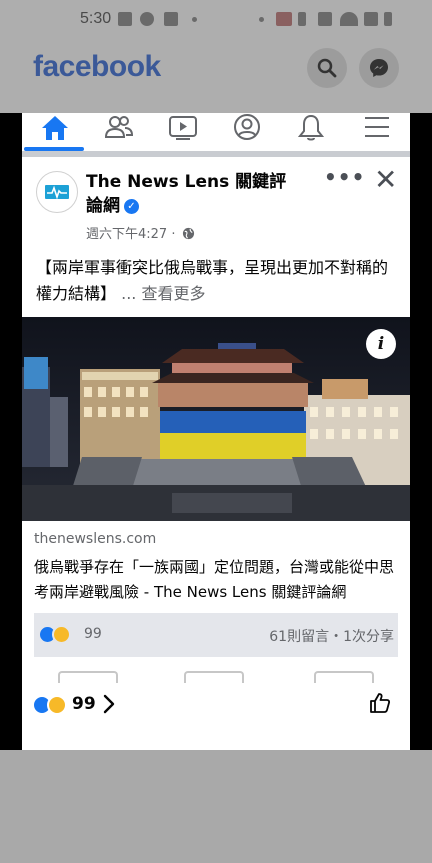 Image resolution: width=432 pixels, height=863 pixels. What do you see at coordinates (344, 177) in the screenshot?
I see `more-options-button: •••` at bounding box center [344, 177].